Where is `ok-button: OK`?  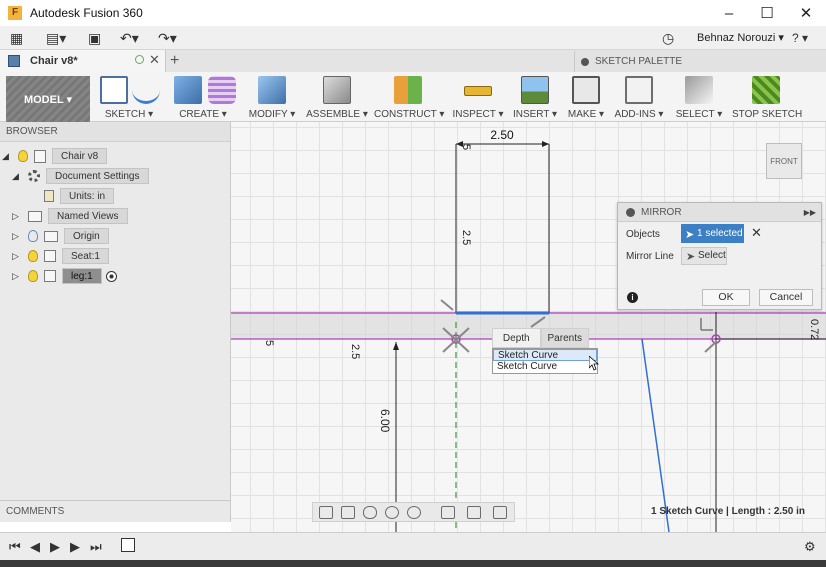
ok-button: OK is located at coordinates (726, 297).